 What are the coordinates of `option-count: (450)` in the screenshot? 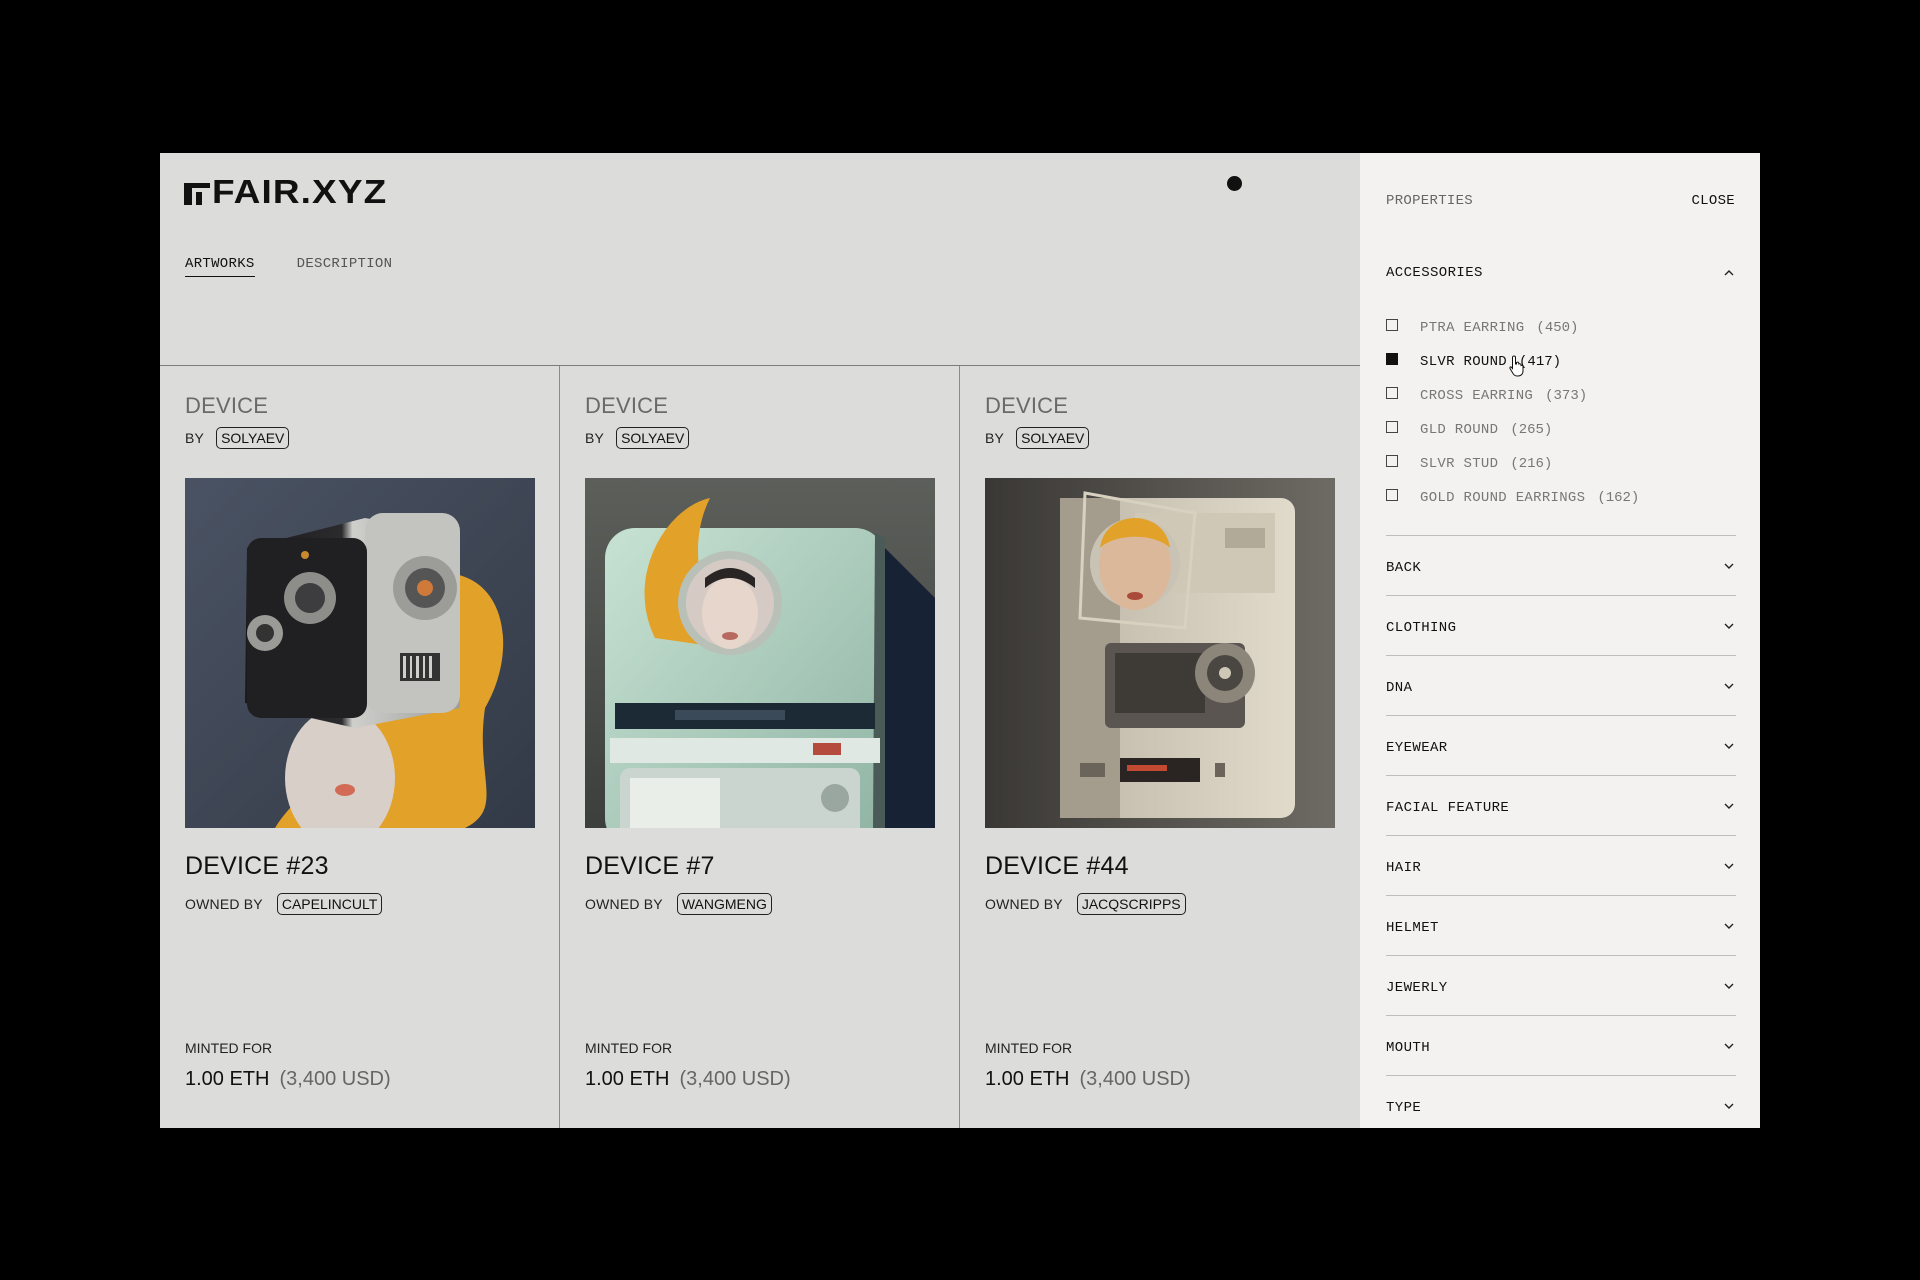 It's located at (1557, 328).